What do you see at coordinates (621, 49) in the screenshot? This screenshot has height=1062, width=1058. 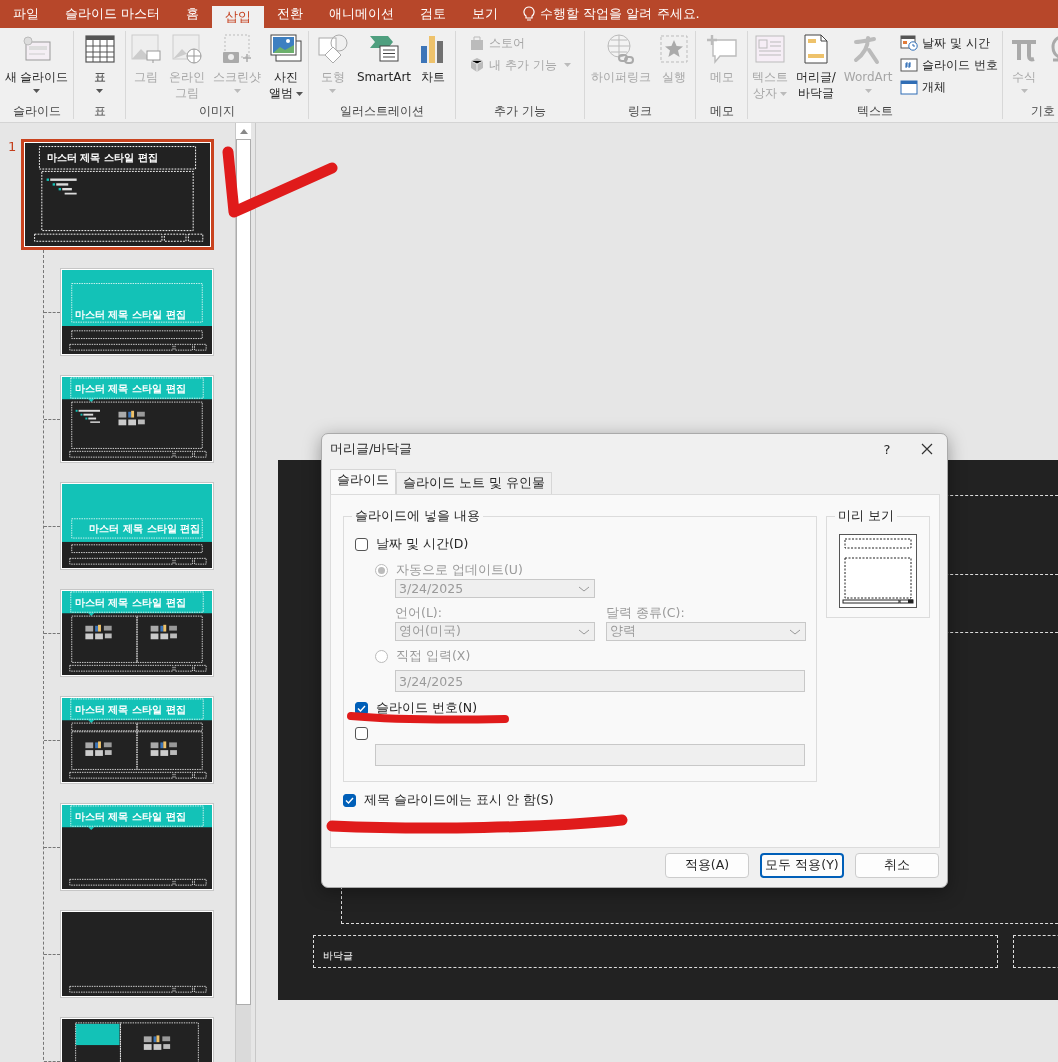 I see `globe-link-icon` at bounding box center [621, 49].